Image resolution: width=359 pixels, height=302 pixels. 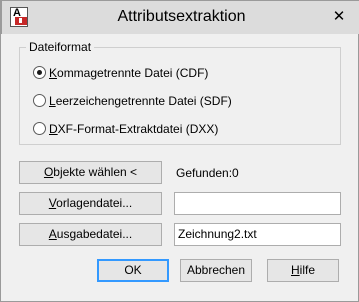 I want to click on radio-dxx-indicator, so click(x=39, y=128).